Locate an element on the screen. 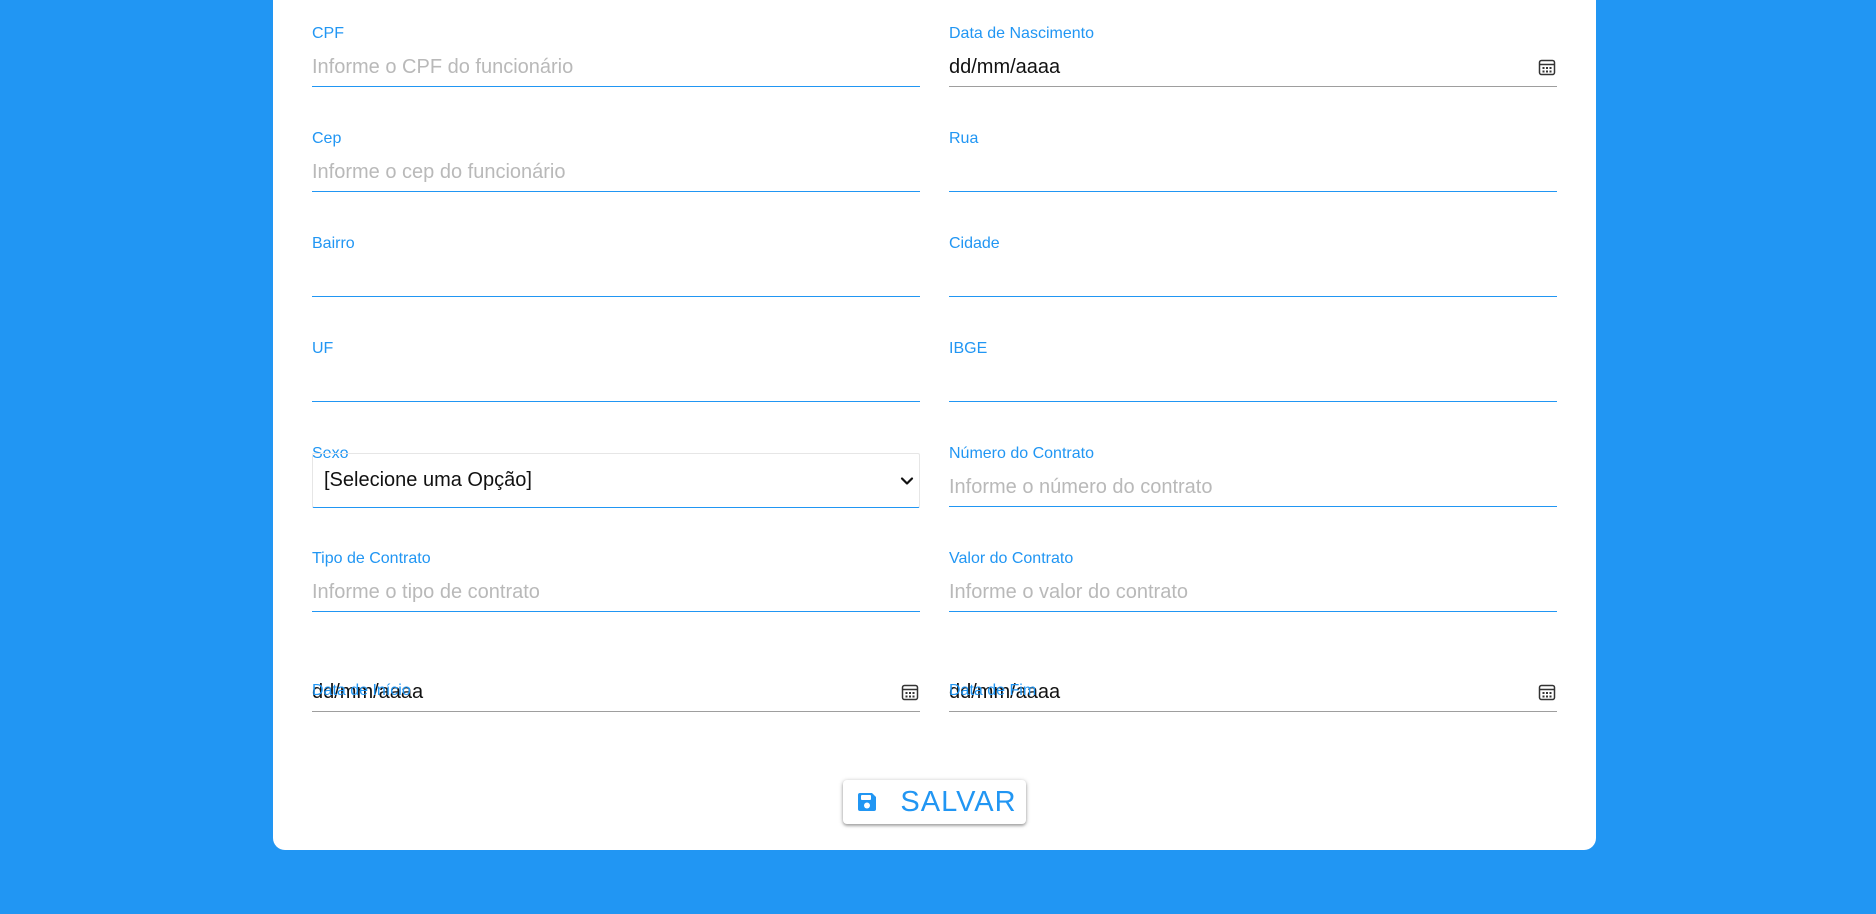  rua-input is located at coordinates (1253, 172).